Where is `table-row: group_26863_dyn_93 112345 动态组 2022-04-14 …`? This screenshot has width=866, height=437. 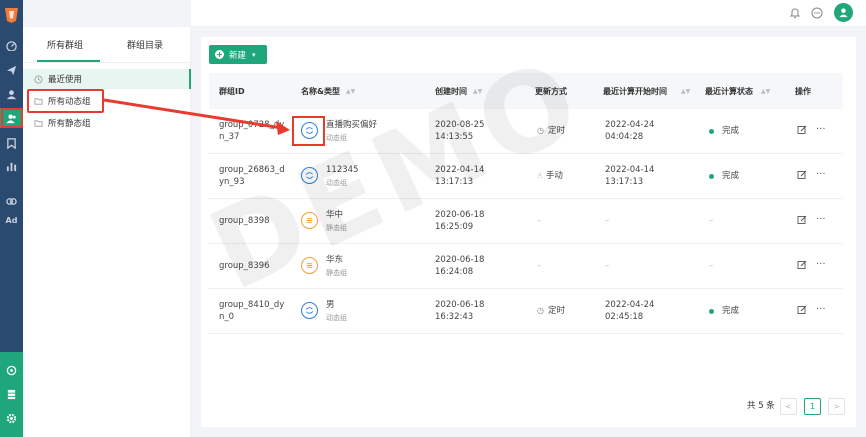 table-row: group_26863_dyn_93 112345 动态组 2022-04-14 … is located at coordinates (526, 176).